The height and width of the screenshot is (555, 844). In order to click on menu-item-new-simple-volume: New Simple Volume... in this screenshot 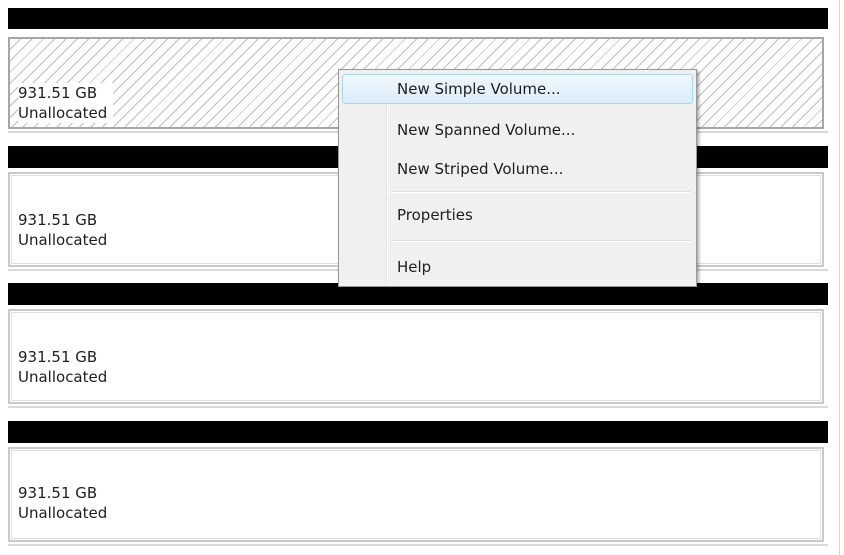, I will do `click(517, 89)`.